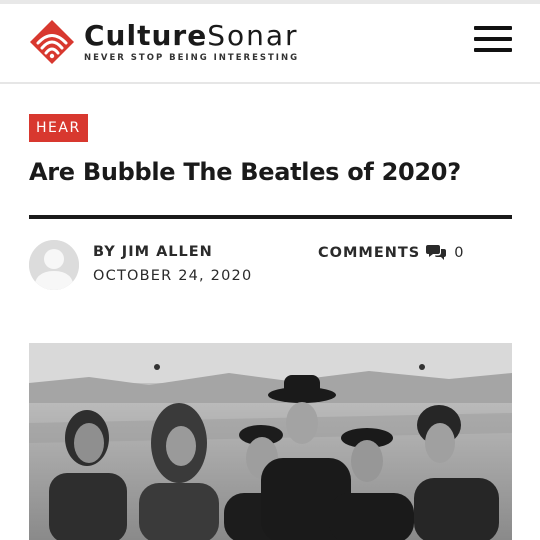 The height and width of the screenshot is (540, 540). What do you see at coordinates (192, 57) in the screenshot?
I see `brand-tagline: NEVER STOP BEING INTERESTING` at bounding box center [192, 57].